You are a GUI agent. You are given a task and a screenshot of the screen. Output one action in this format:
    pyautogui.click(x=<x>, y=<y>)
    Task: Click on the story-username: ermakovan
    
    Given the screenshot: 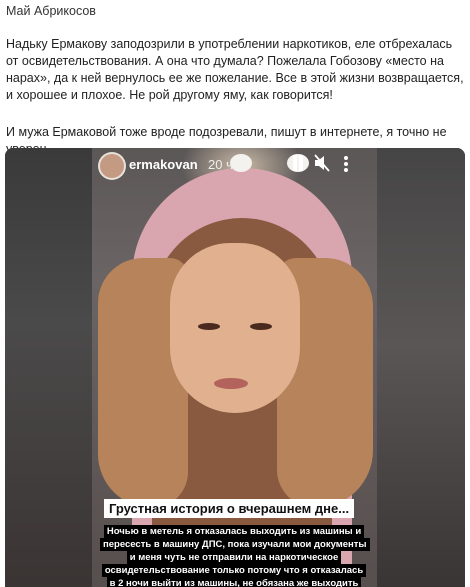 What is the action you would take?
    pyautogui.click(x=163, y=164)
    